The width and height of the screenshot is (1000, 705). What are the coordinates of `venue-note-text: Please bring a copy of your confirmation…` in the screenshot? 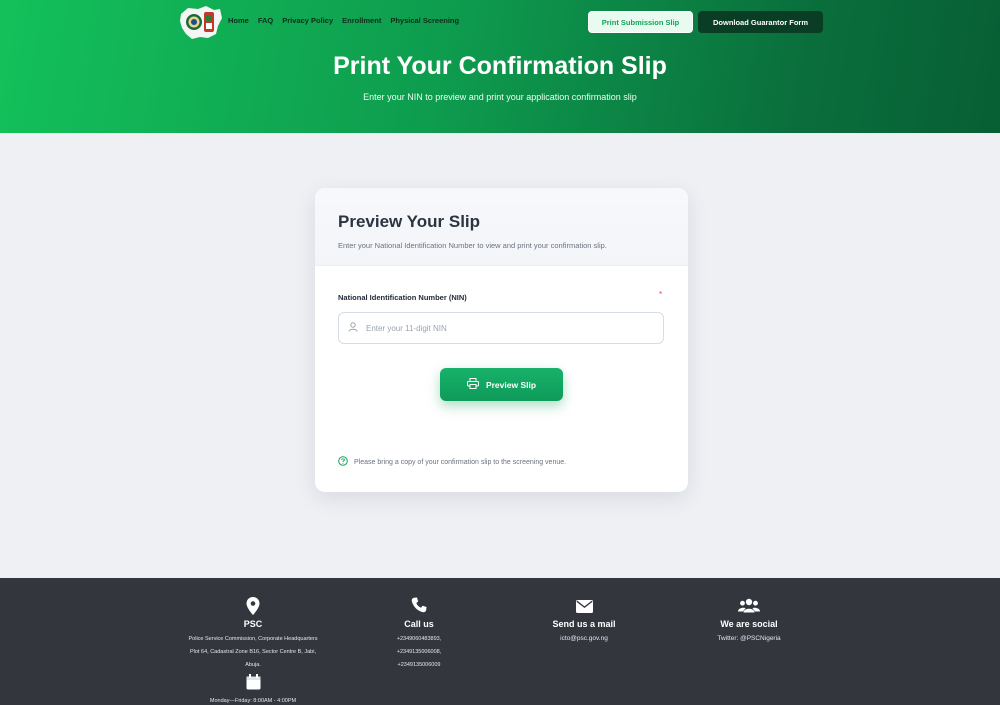 It's located at (460, 462).